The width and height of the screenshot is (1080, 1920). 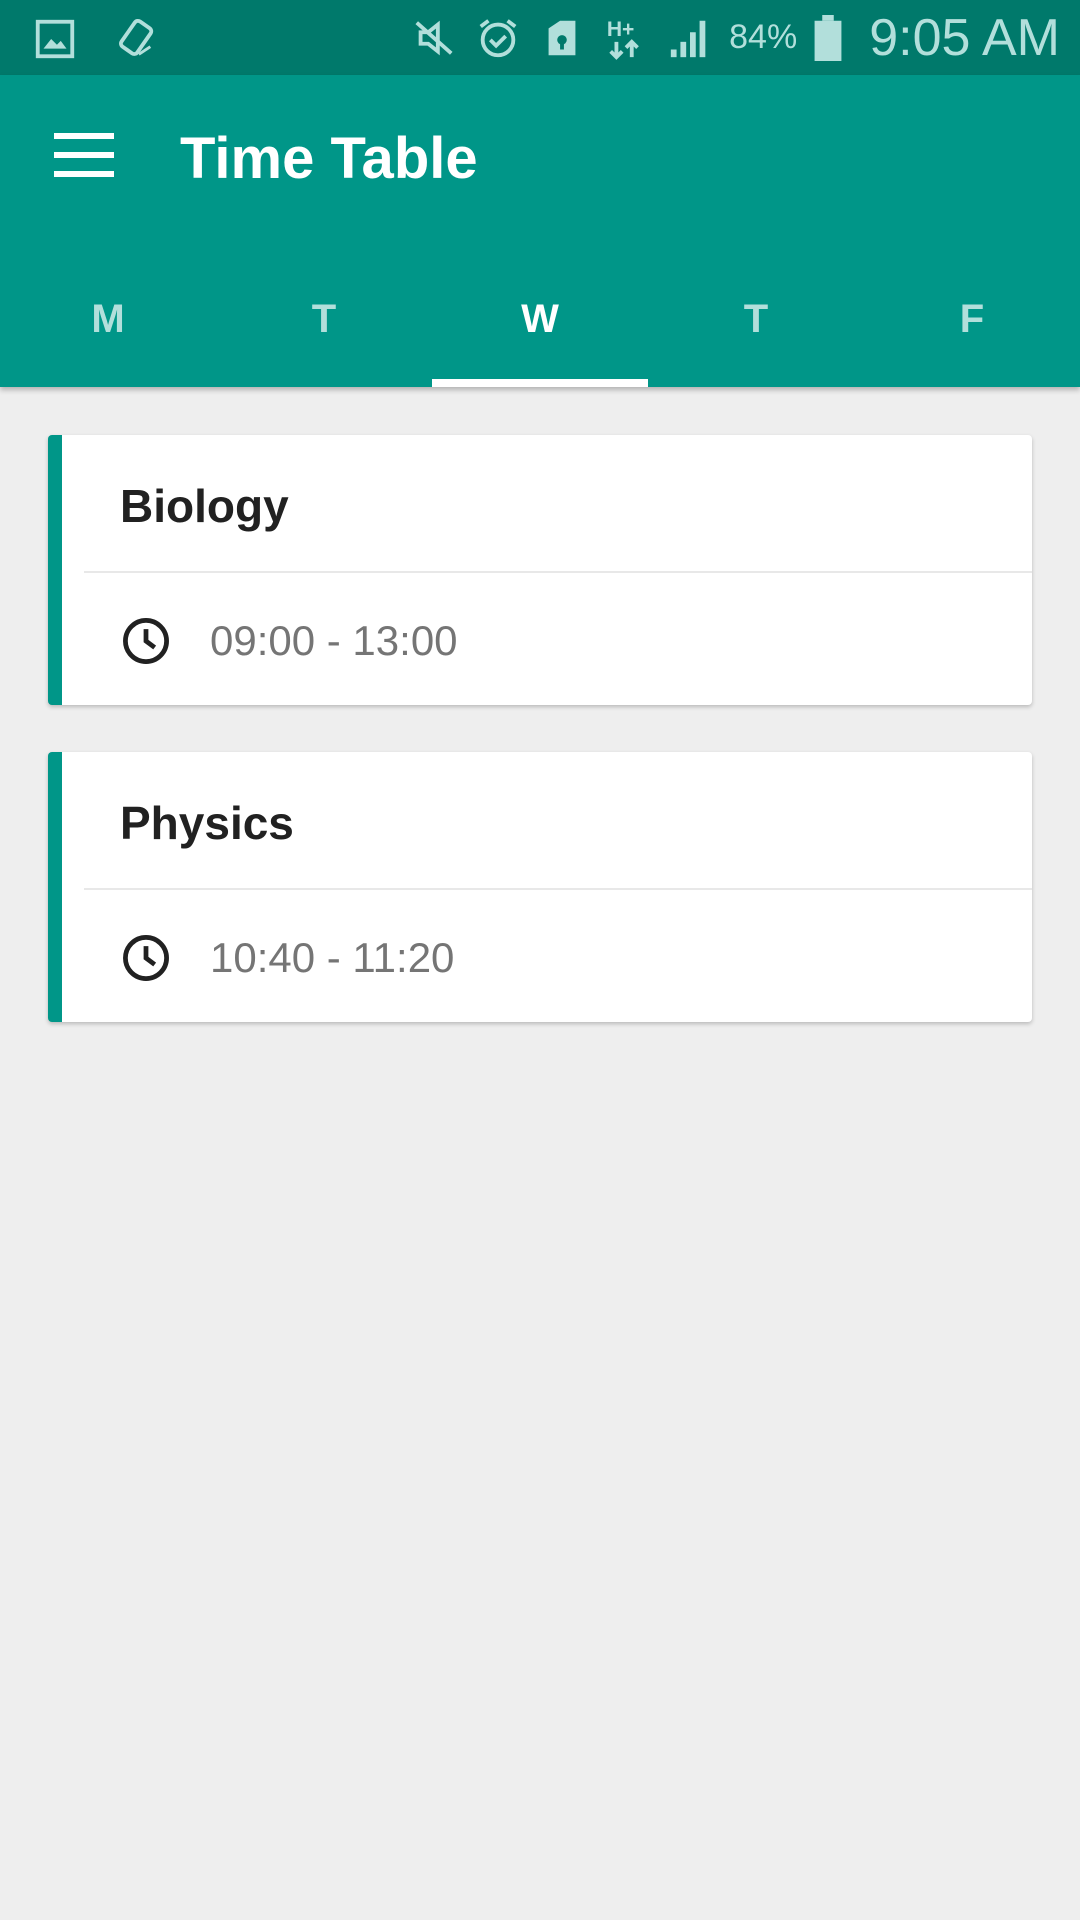 I want to click on hplus-icon: H+, so click(x=626, y=38).